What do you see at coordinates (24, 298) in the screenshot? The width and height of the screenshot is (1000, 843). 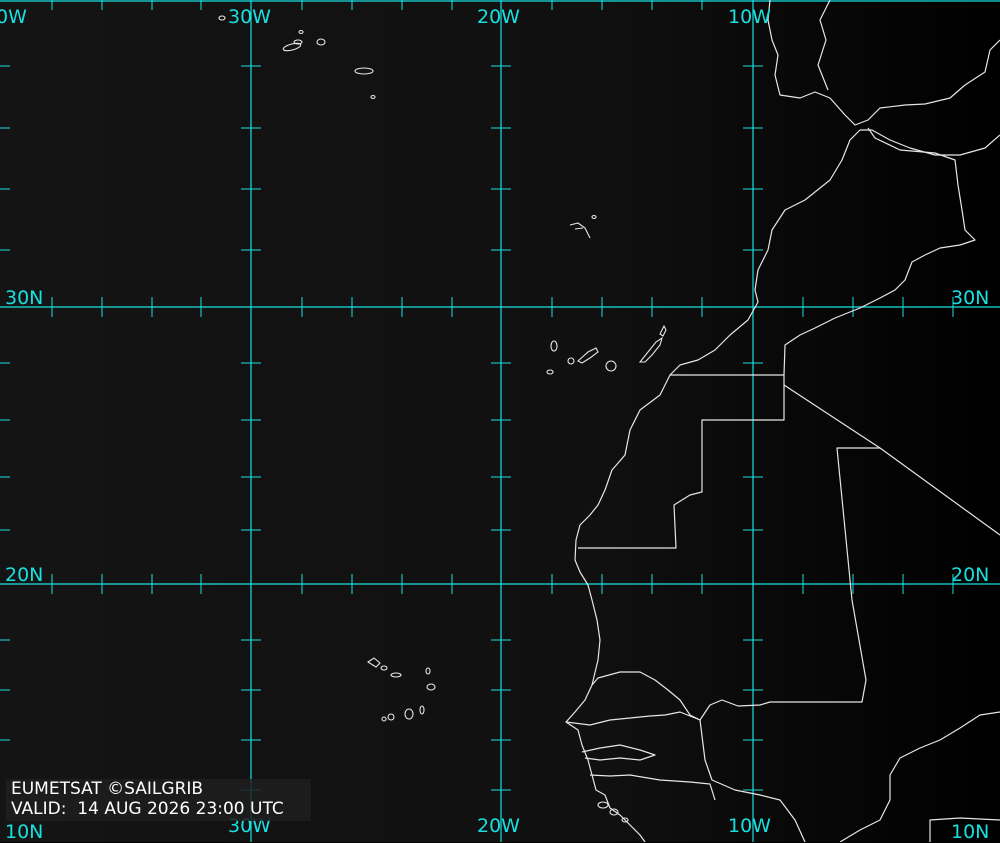 I see `label-left-30n: 30N` at bounding box center [24, 298].